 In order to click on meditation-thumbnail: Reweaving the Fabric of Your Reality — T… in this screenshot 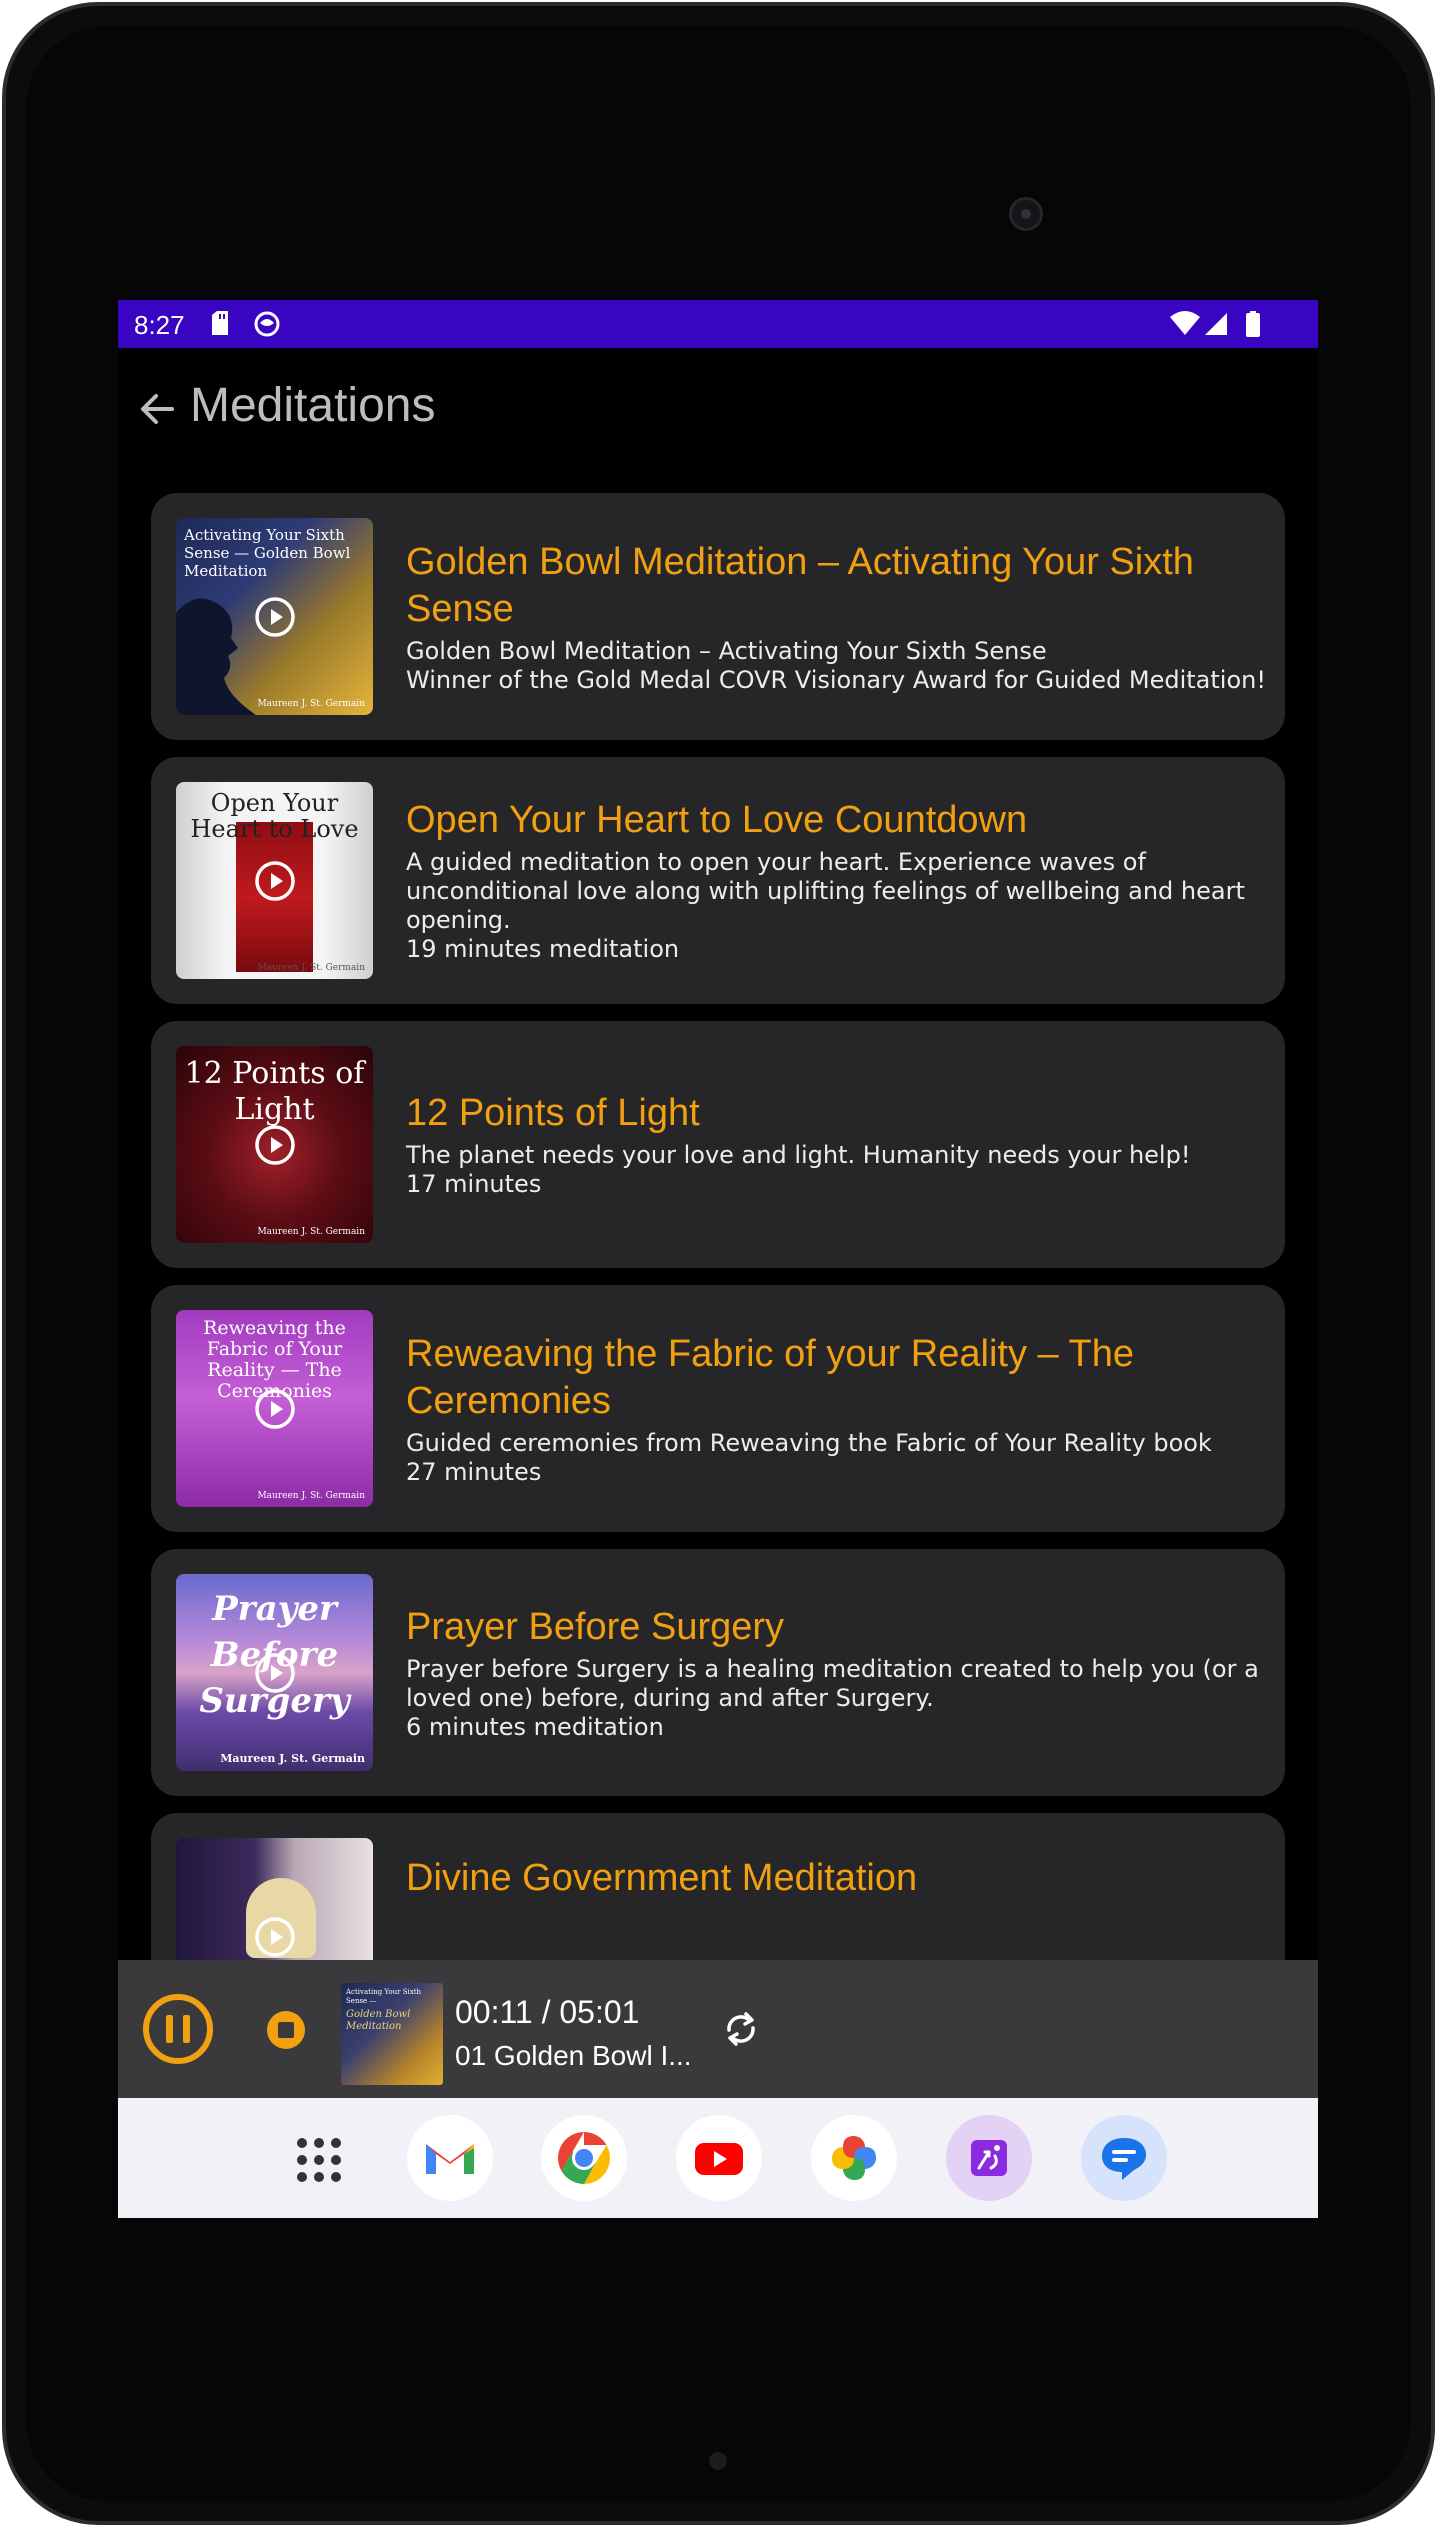, I will do `click(274, 1408)`.